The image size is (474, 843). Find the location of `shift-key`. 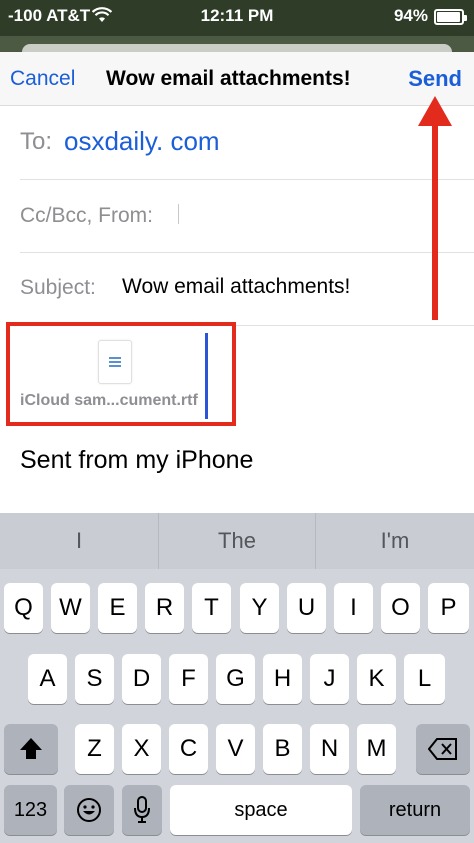

shift-key is located at coordinates (31, 749).